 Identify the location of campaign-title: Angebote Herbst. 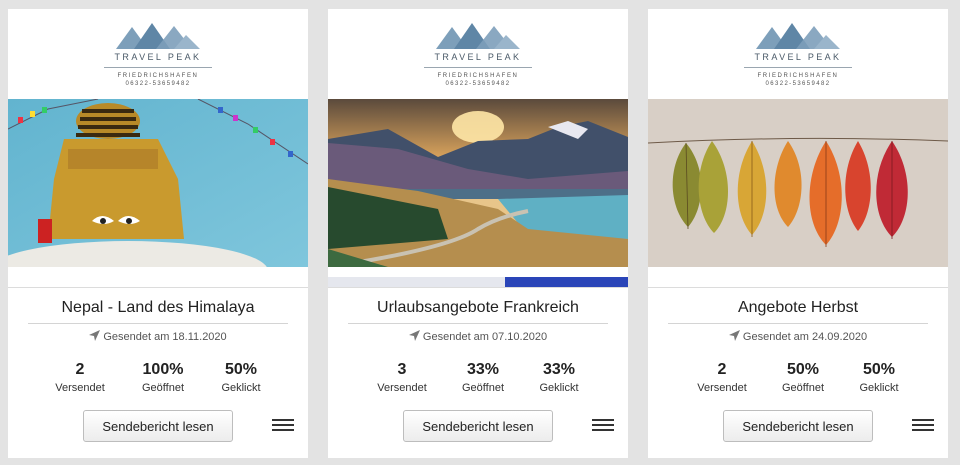
(798, 308).